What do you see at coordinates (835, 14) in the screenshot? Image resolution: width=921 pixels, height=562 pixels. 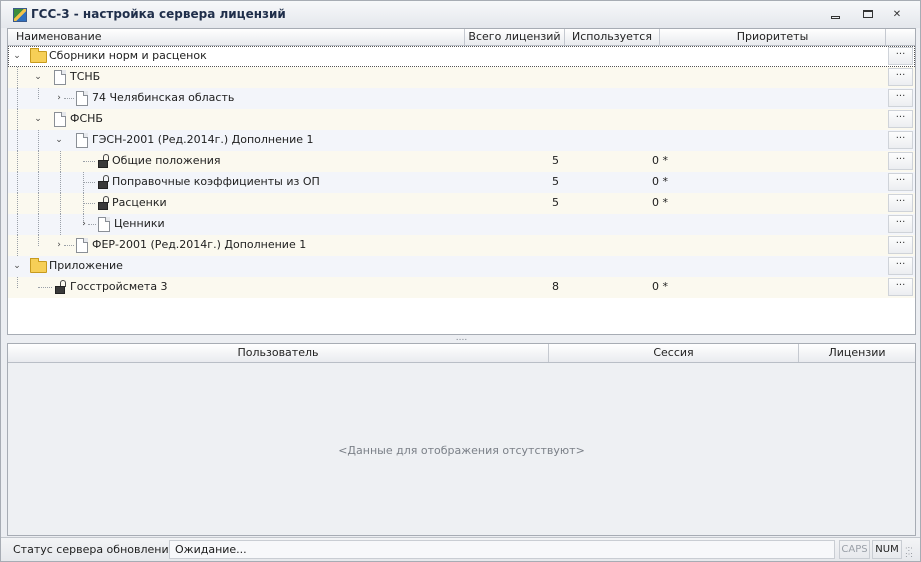 I see `minimize-button` at bounding box center [835, 14].